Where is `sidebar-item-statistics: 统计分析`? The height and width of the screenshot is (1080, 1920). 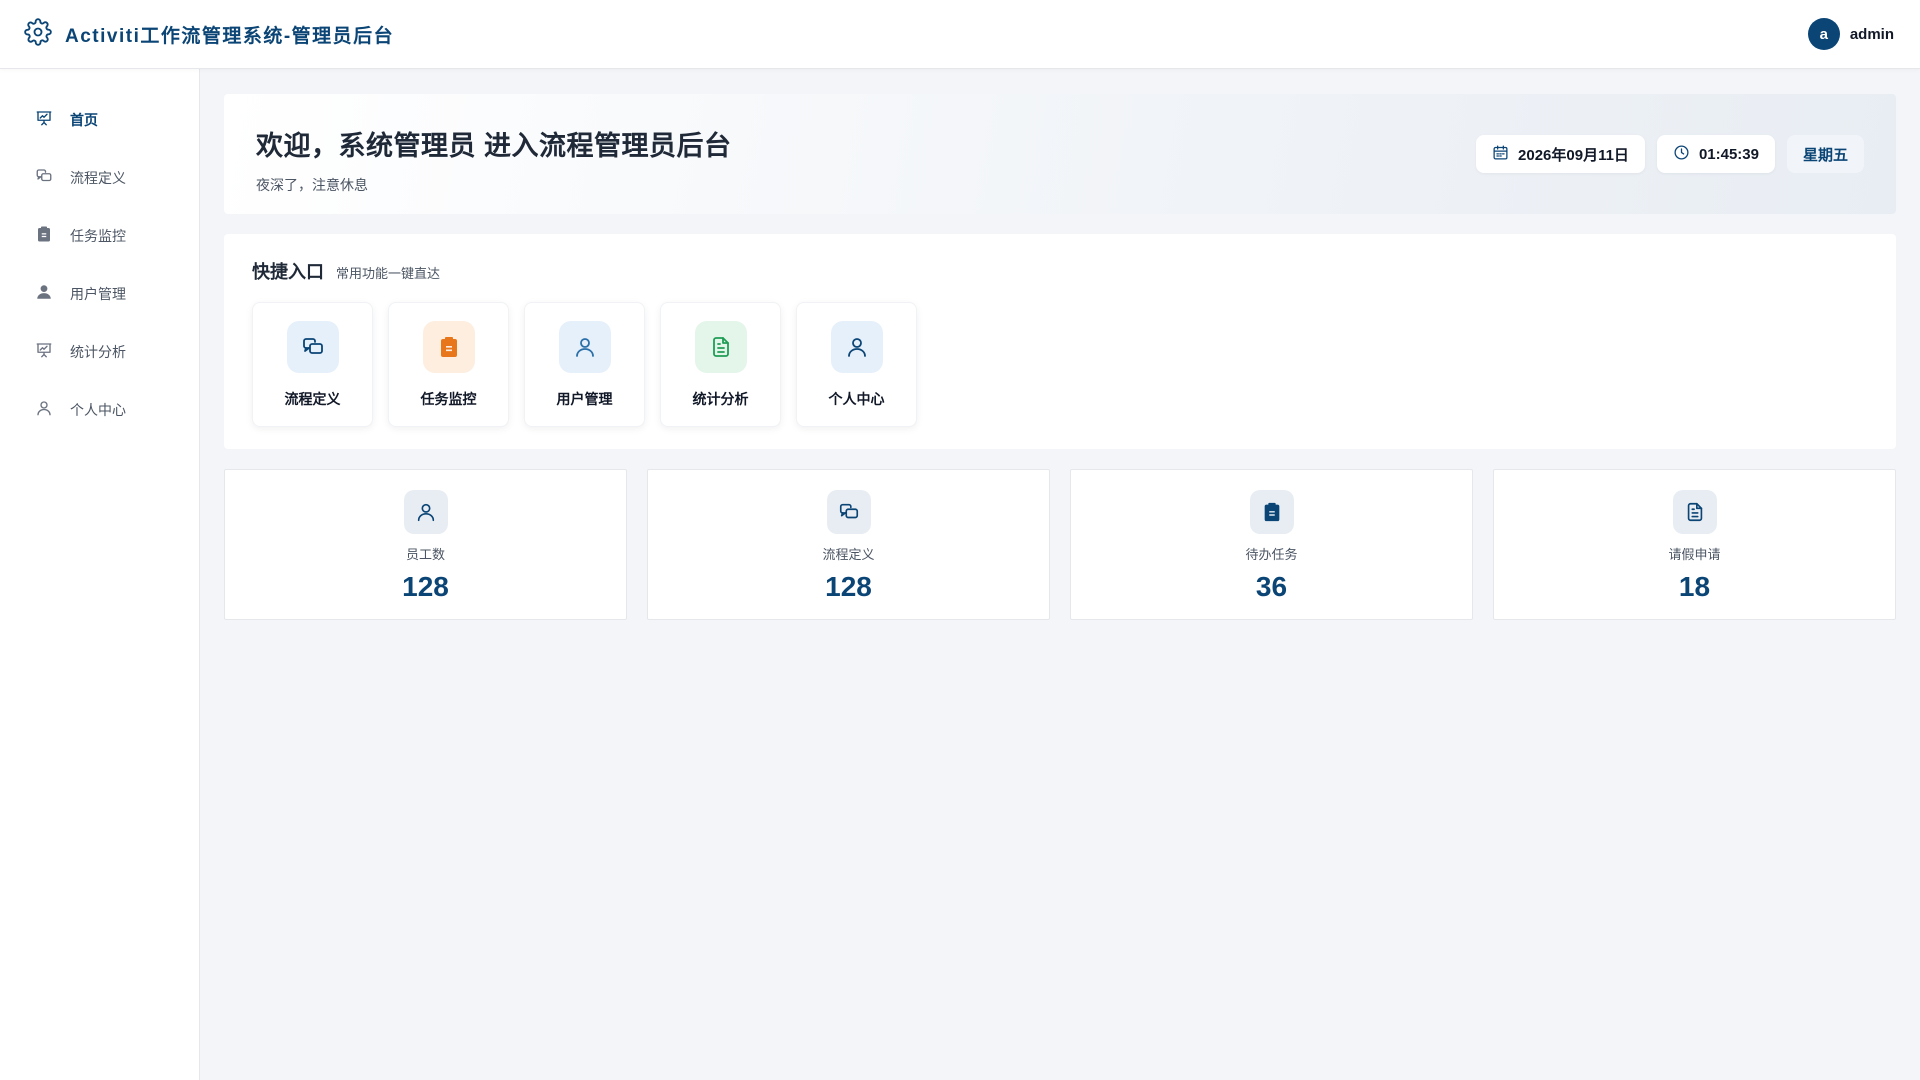
sidebar-item-statistics: 统计分析 is located at coordinates (99, 352).